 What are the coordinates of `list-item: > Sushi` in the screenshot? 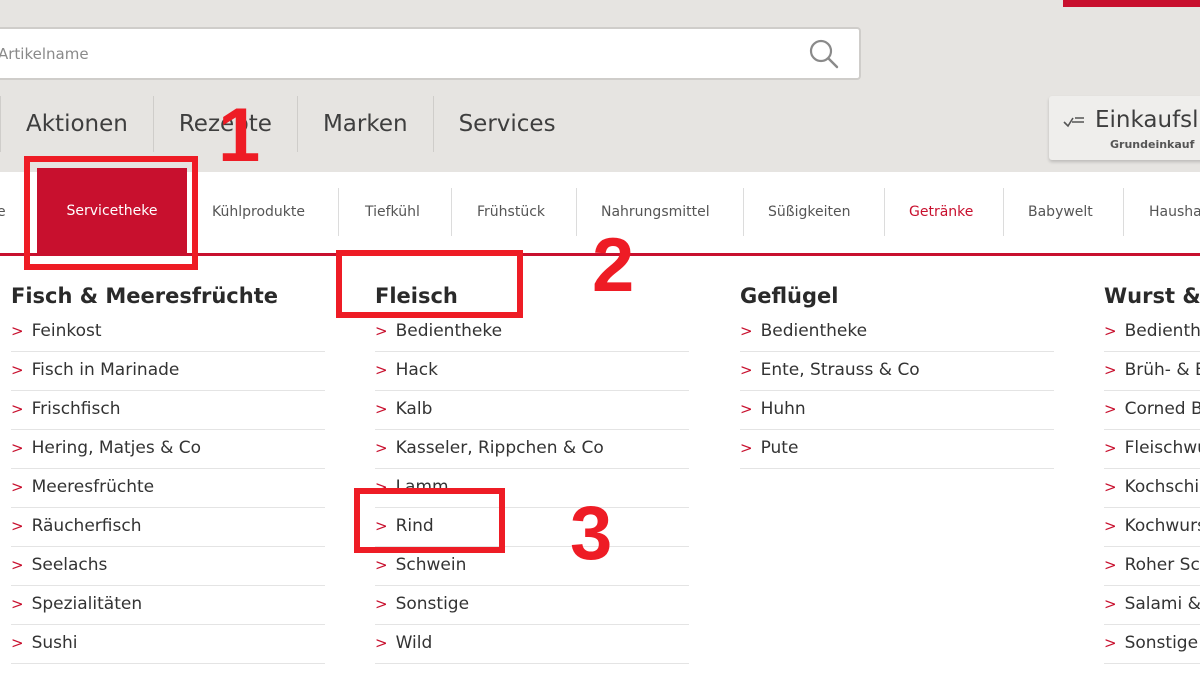 It's located at (168, 644).